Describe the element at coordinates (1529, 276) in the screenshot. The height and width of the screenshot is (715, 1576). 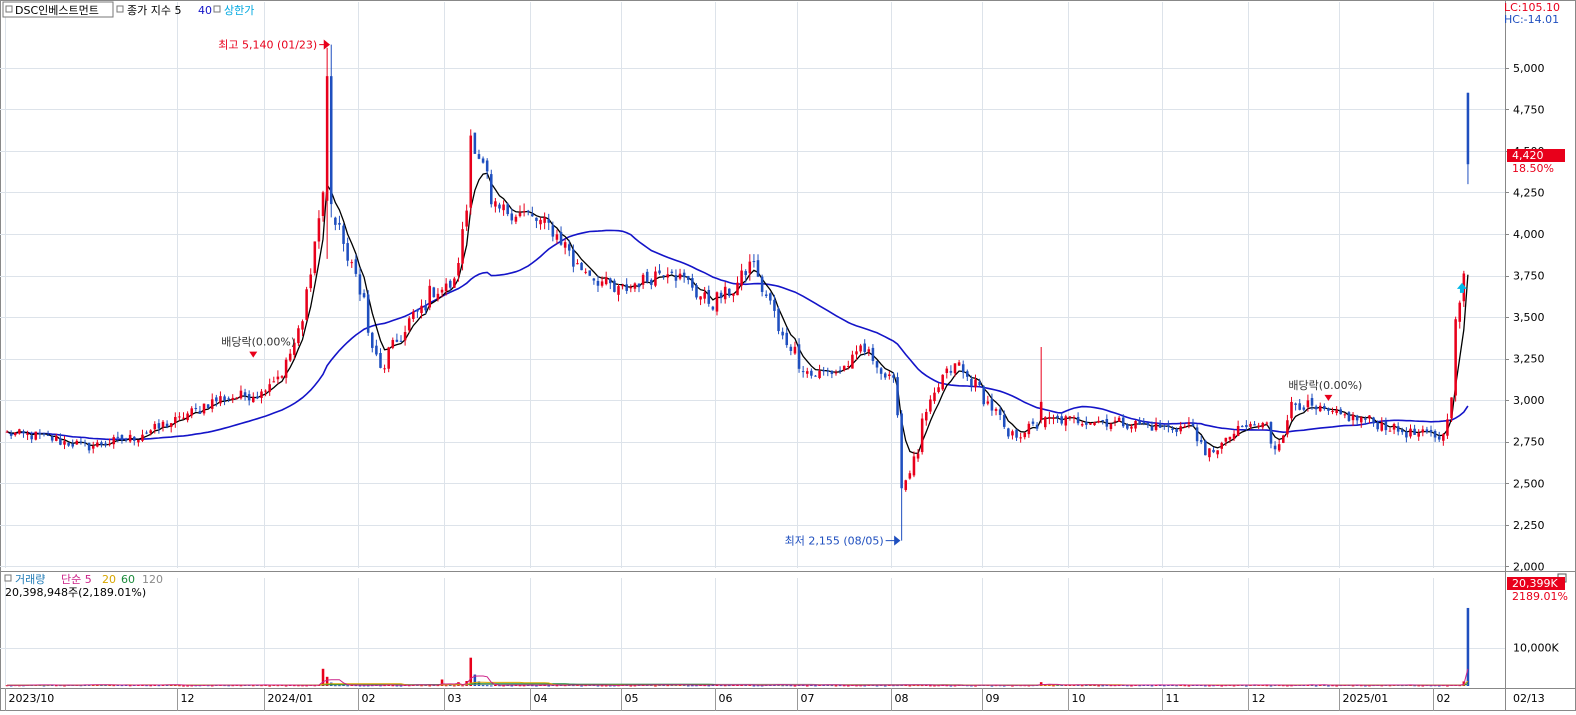
I see `price-tick-label: 3,750` at that location.